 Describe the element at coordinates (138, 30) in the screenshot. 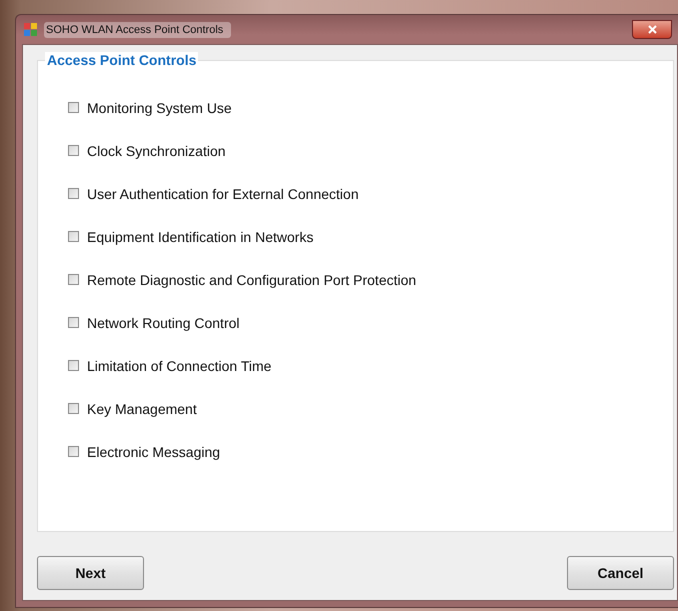

I see `window-title: SOHO WLAN Access Point Controls` at that location.